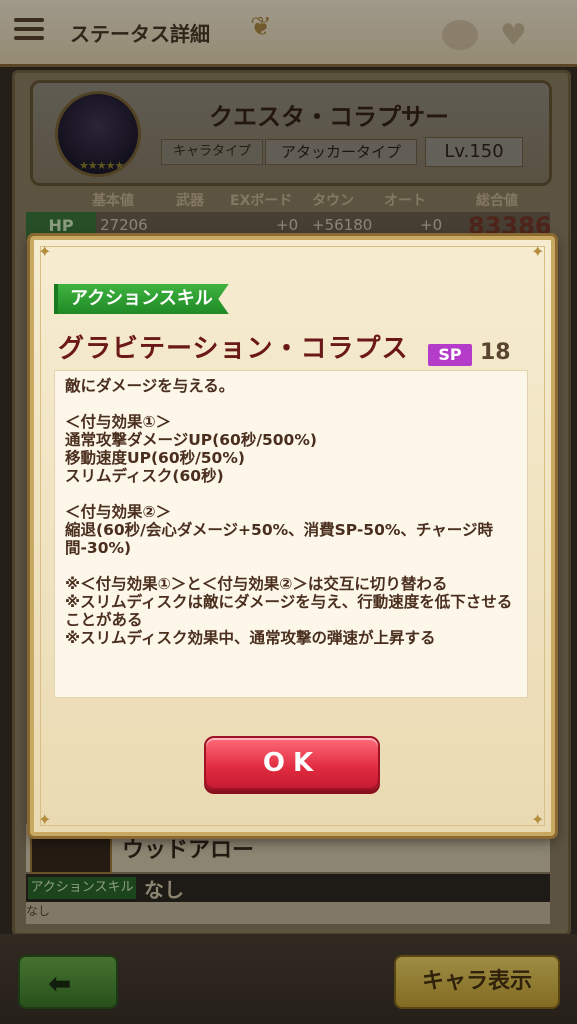 This screenshot has height=1024, width=577. I want to click on sp-cost: 18, so click(495, 352).